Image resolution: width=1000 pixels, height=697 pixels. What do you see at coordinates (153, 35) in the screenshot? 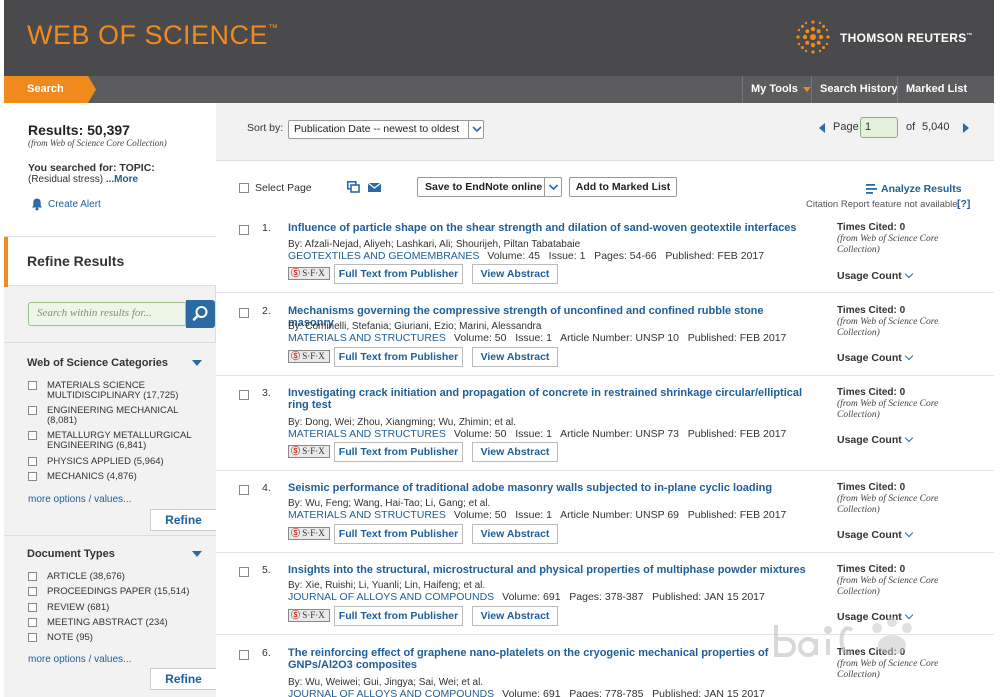
I see `wos-logo: WEB OF SCIENCE™` at bounding box center [153, 35].